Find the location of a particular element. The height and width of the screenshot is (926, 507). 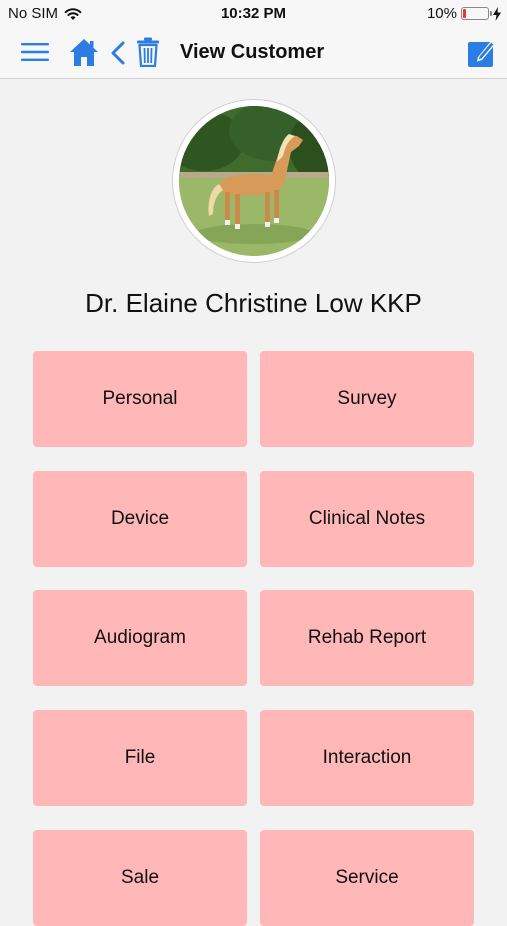

tile-label: Service is located at coordinates (366, 878).